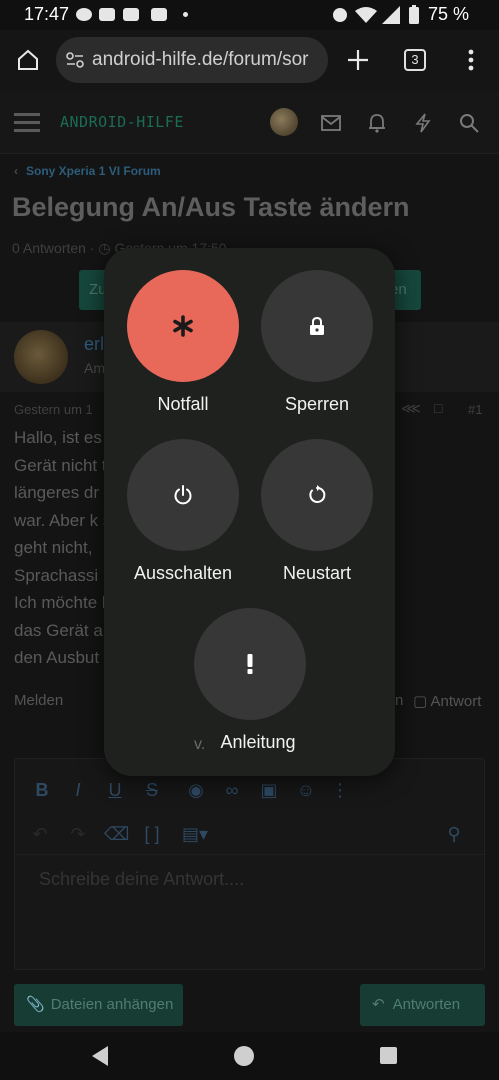 This screenshot has height=1080, width=499. Describe the element at coordinates (388, 1055) in the screenshot. I see `recent-apps-icon` at that location.